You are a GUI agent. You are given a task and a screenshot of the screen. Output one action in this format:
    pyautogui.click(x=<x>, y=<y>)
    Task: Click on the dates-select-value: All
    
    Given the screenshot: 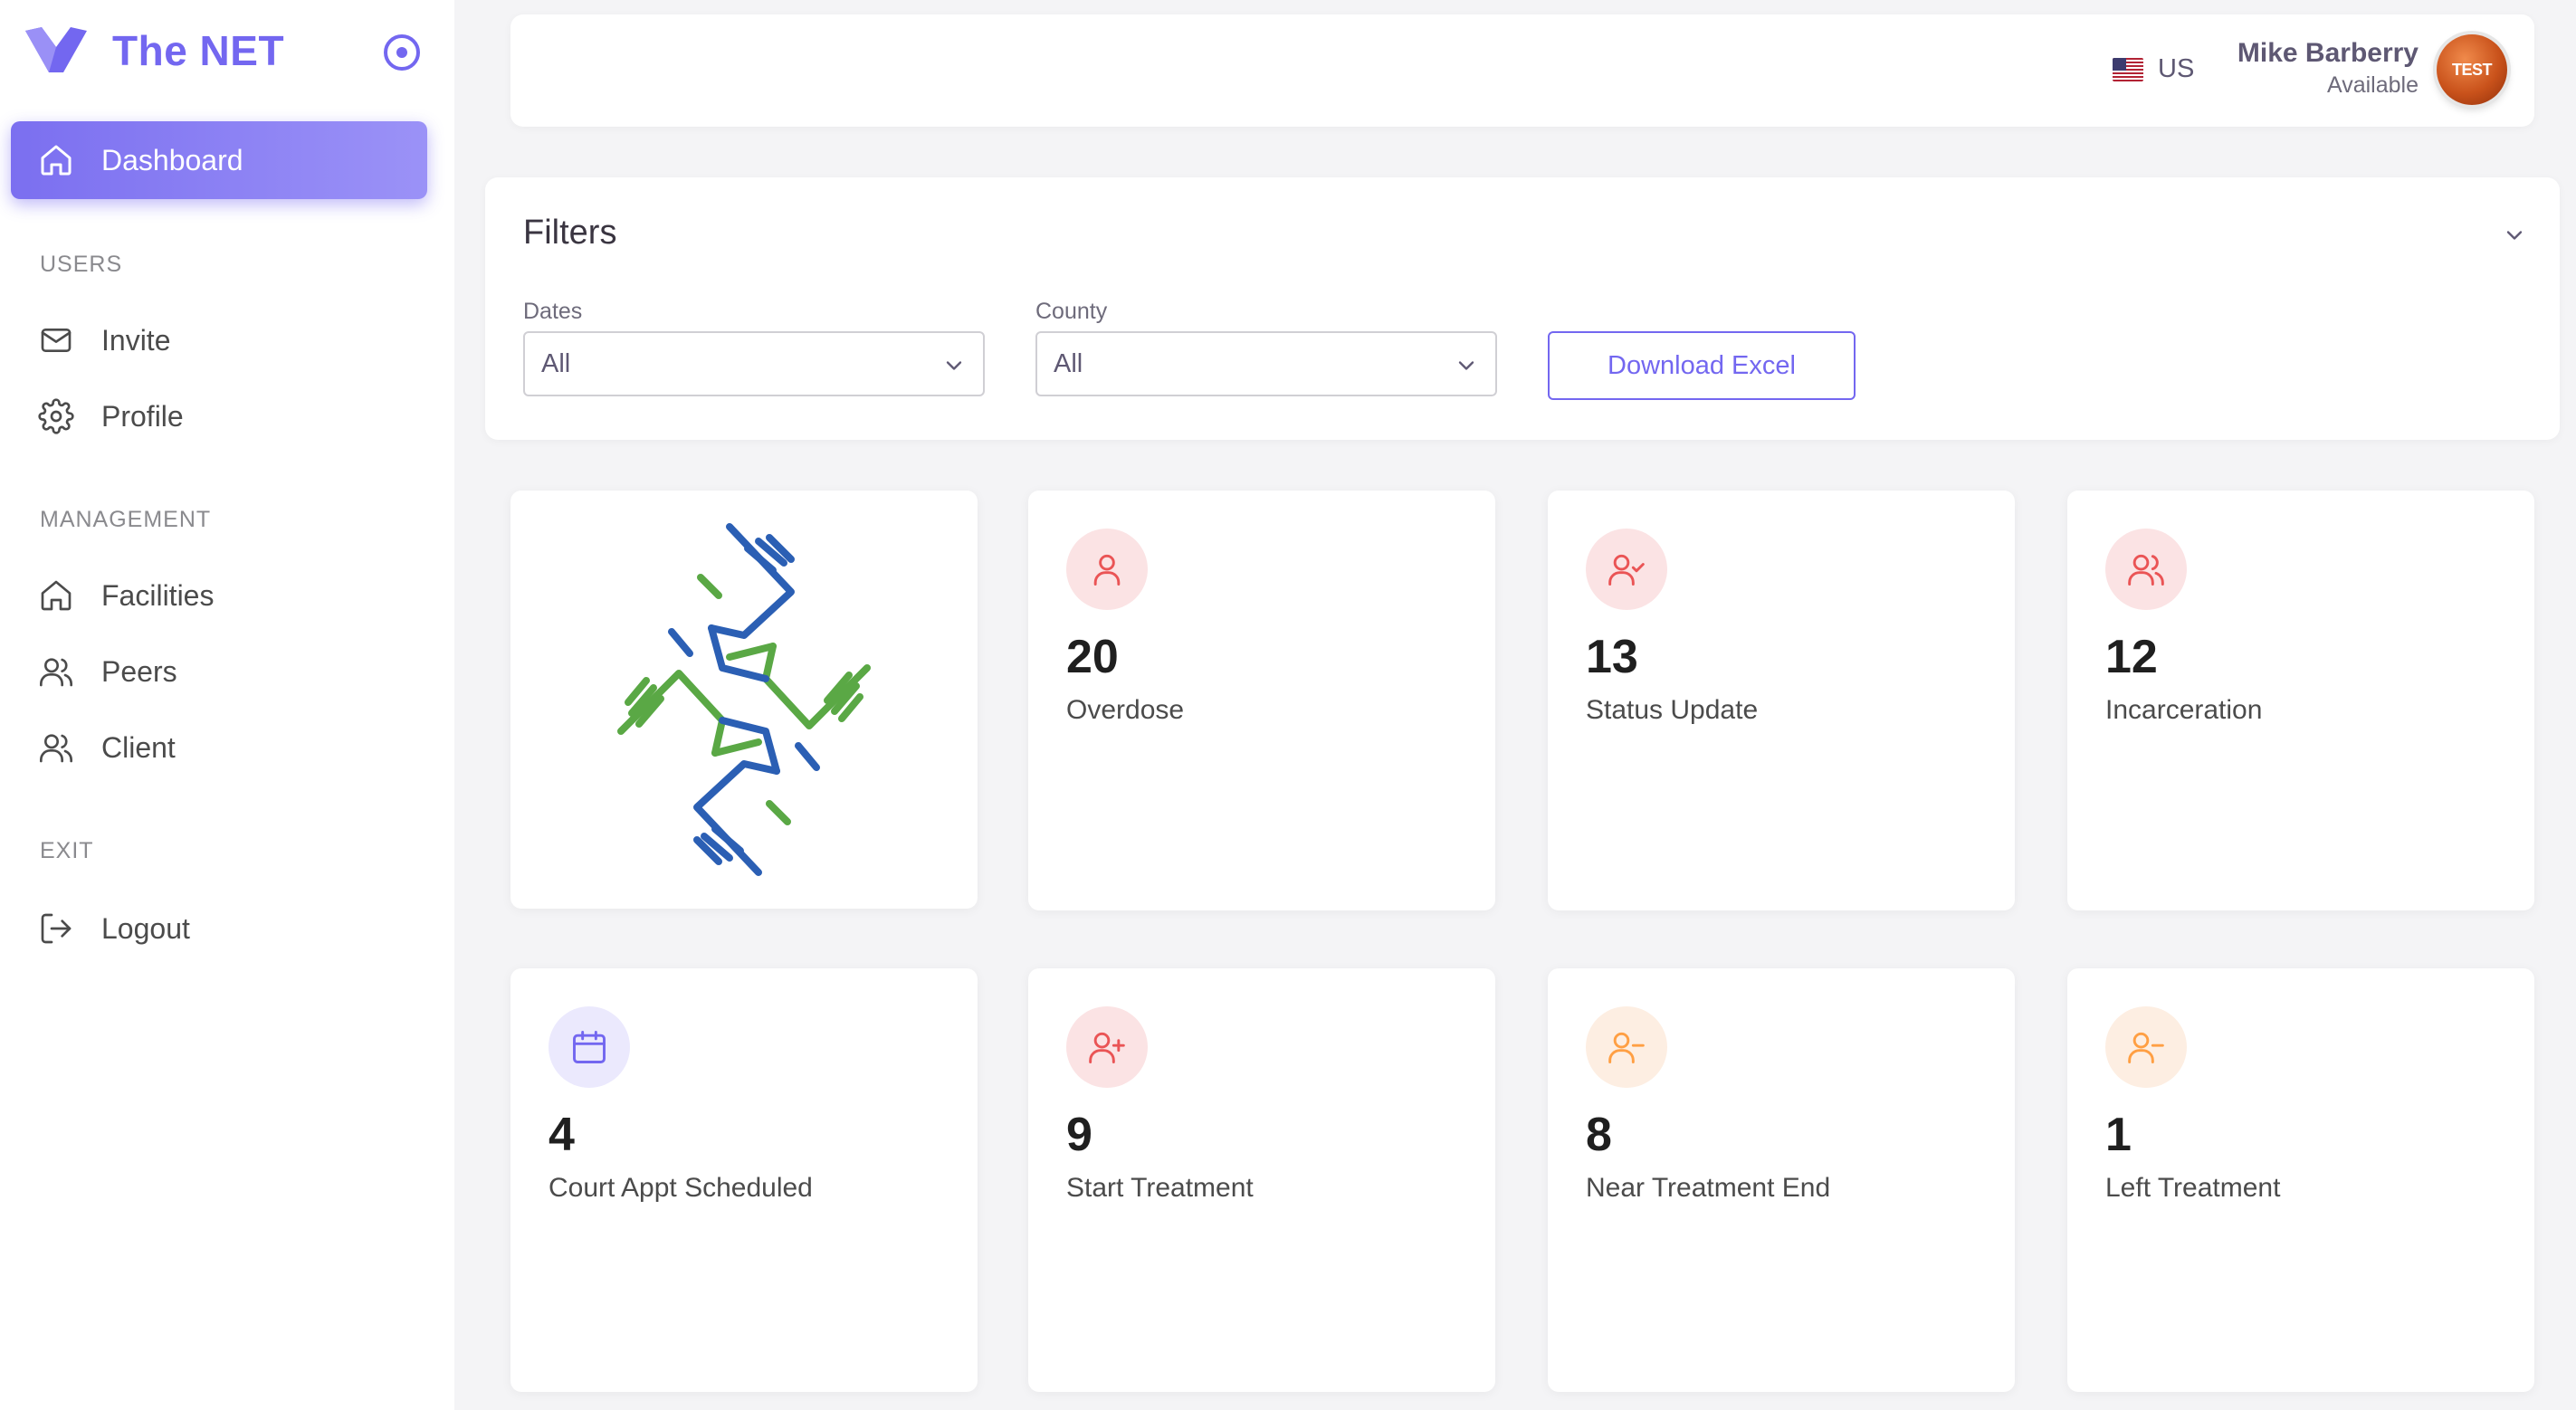 What is the action you would take?
    pyautogui.click(x=556, y=363)
    